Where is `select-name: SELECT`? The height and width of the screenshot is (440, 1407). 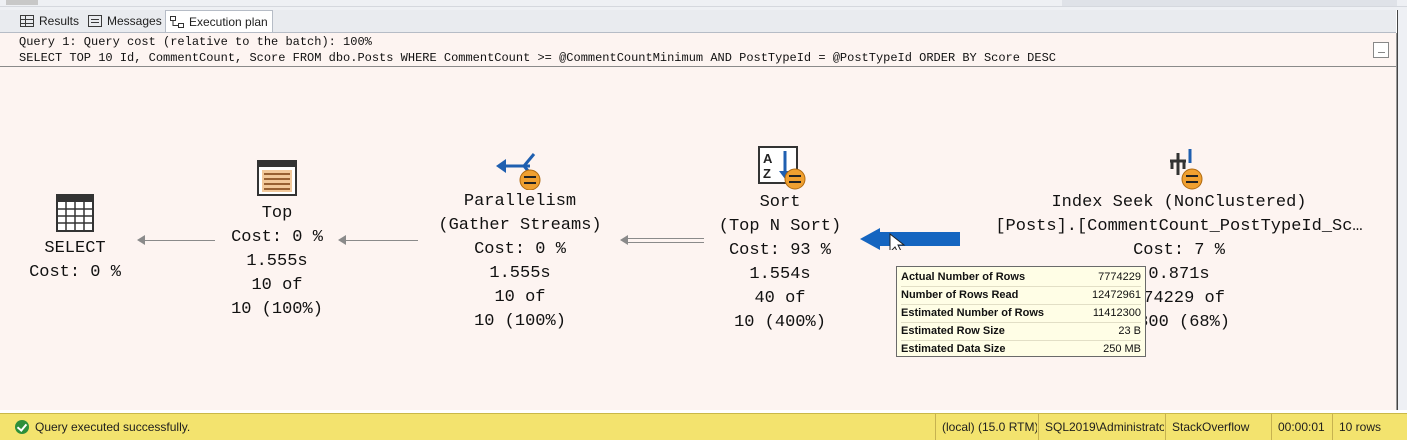
select-name: SELECT is located at coordinates (75, 248).